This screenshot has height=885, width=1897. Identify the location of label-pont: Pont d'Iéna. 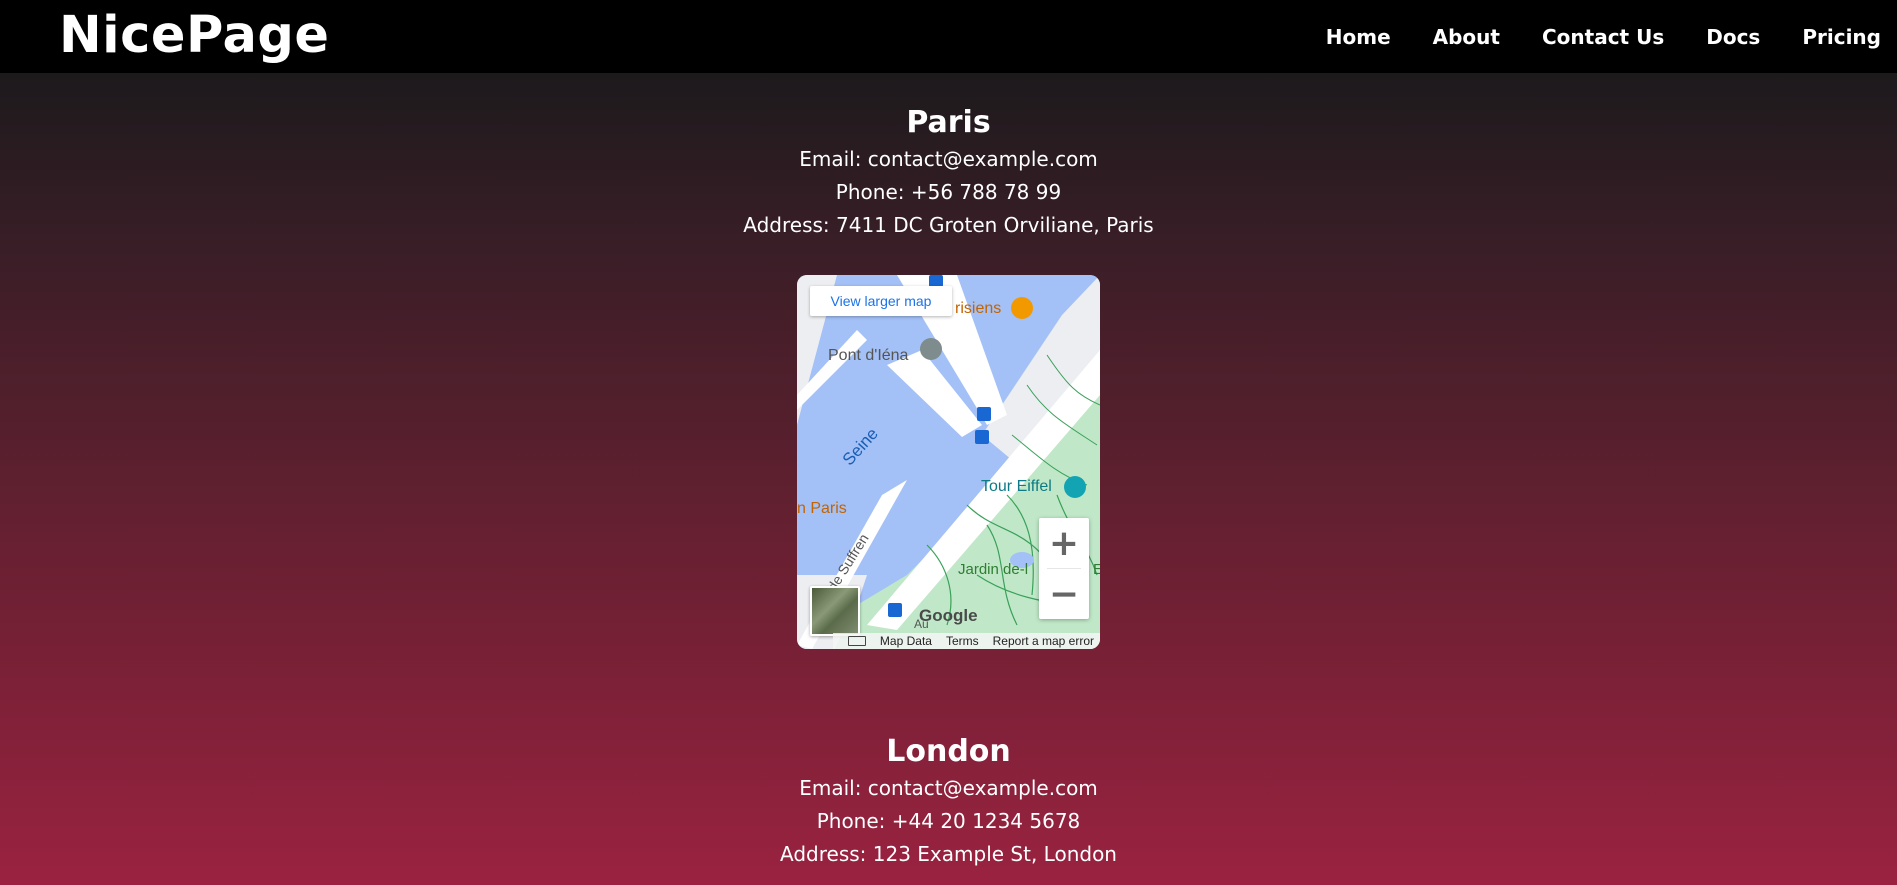
(868, 355).